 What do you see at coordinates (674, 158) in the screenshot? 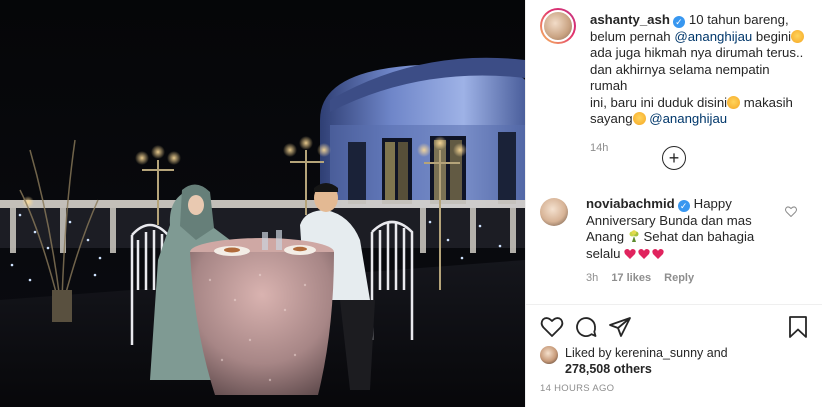
I see `plus-circle-icon: +` at bounding box center [674, 158].